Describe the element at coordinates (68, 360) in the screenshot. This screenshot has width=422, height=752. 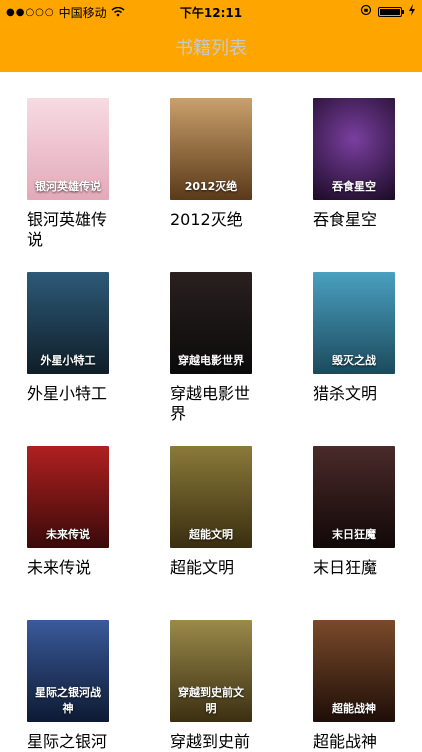
I see `cover-title: 外星小特工` at that location.